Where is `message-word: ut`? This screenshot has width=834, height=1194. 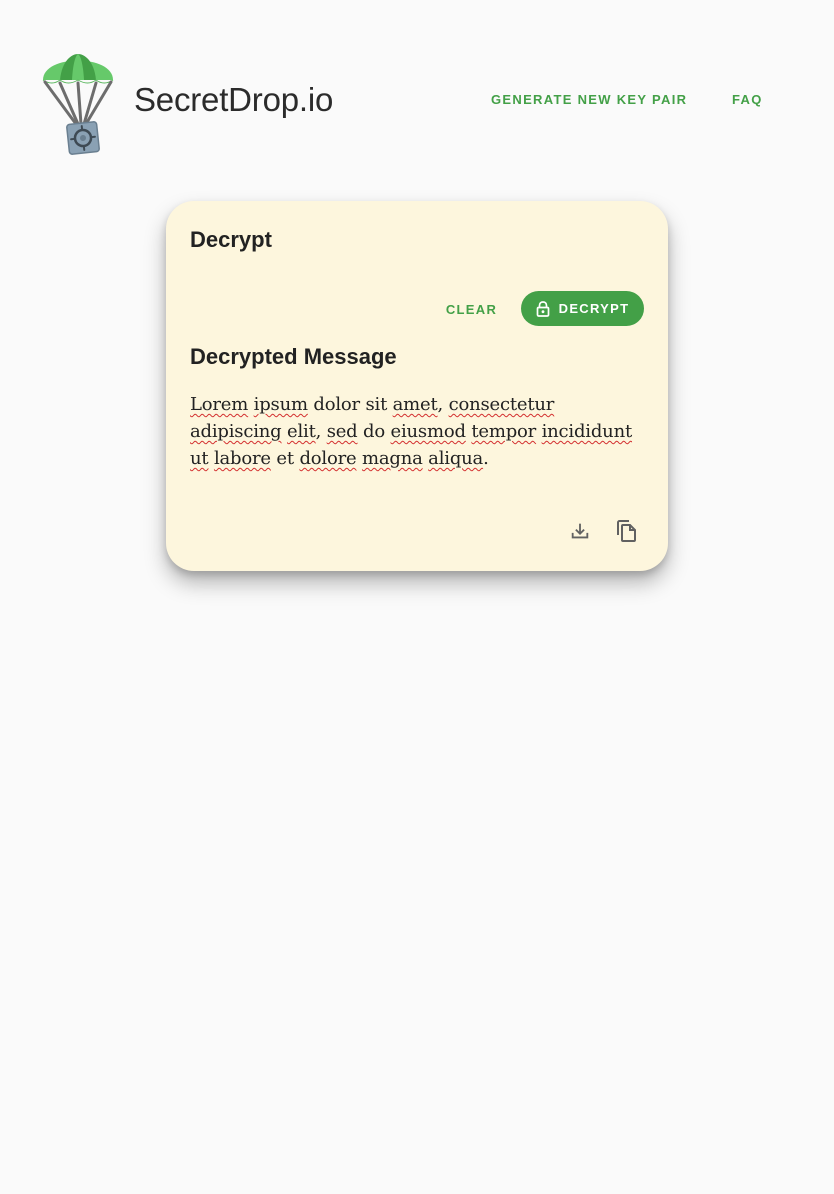
message-word: ut is located at coordinates (199, 458).